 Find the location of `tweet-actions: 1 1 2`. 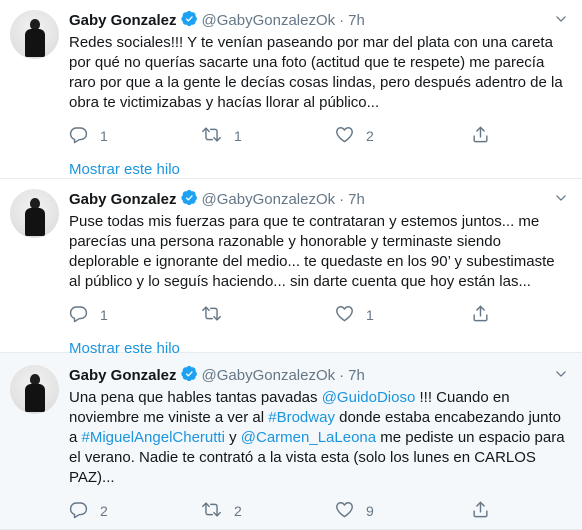

tweet-actions: 1 1 2 is located at coordinates (318, 136).